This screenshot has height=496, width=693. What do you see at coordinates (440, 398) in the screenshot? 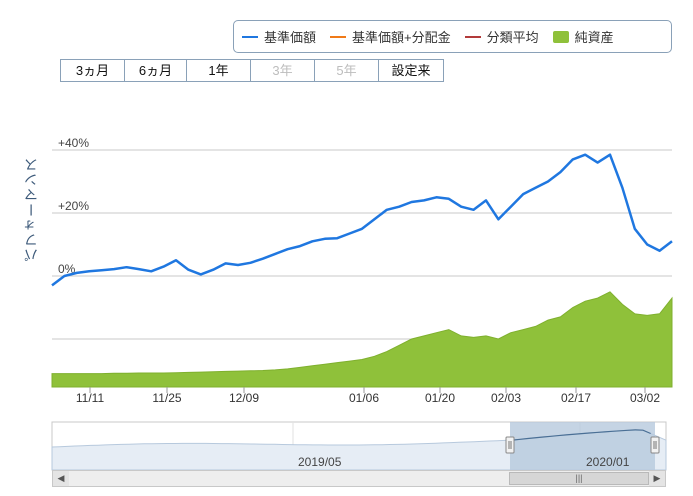
I see `x-tick-label: 01/20` at bounding box center [440, 398].